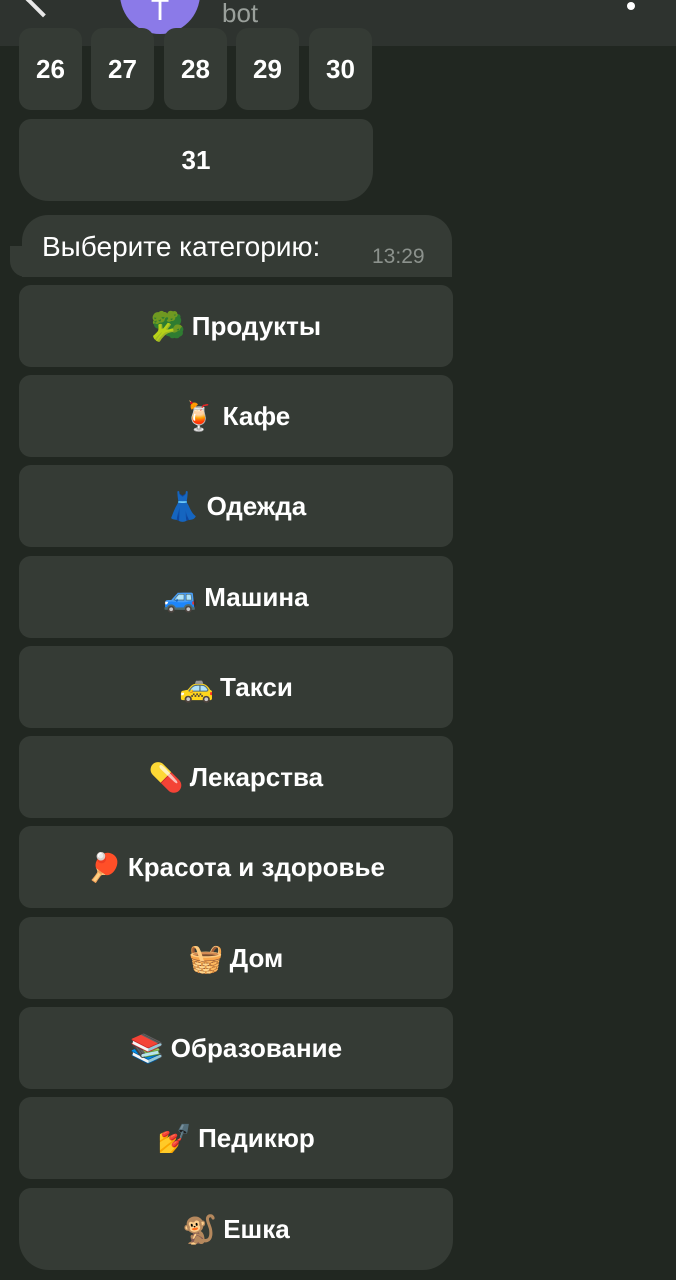 The image size is (676, 1280). Describe the element at coordinates (160, 13) in the screenshot. I see `avatar-letter: Т` at that location.